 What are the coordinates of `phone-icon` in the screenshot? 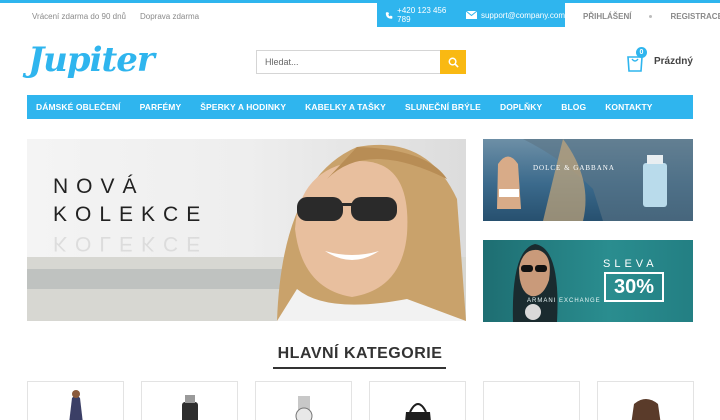 It's located at (389, 15).